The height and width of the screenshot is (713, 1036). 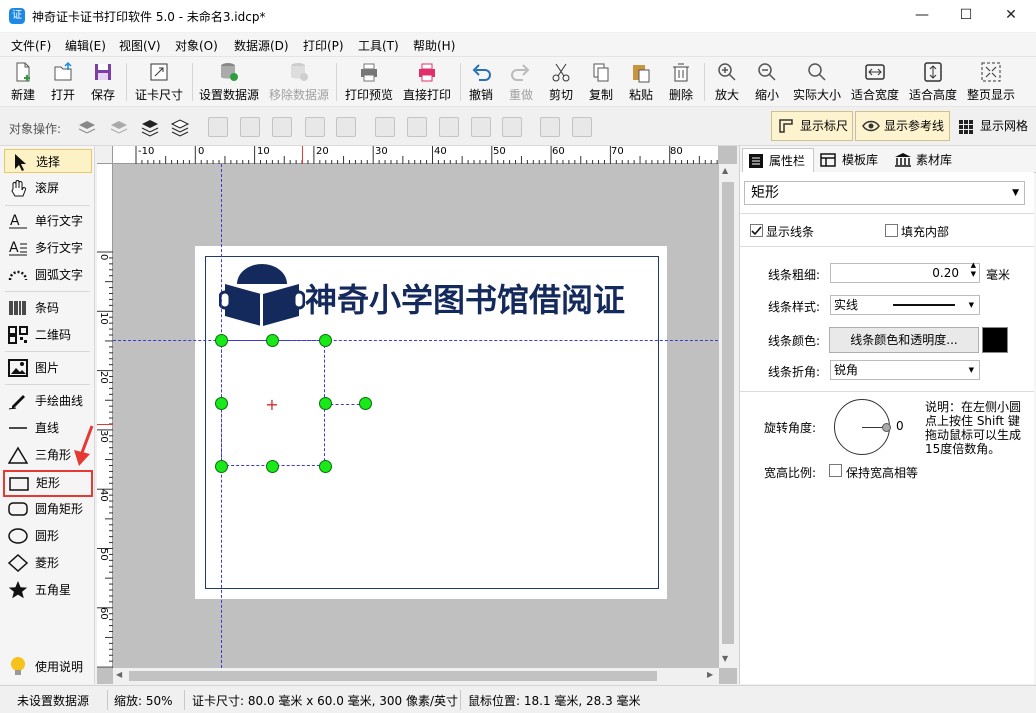 What do you see at coordinates (221, 403) in the screenshot?
I see `resize-handle-w` at bounding box center [221, 403].